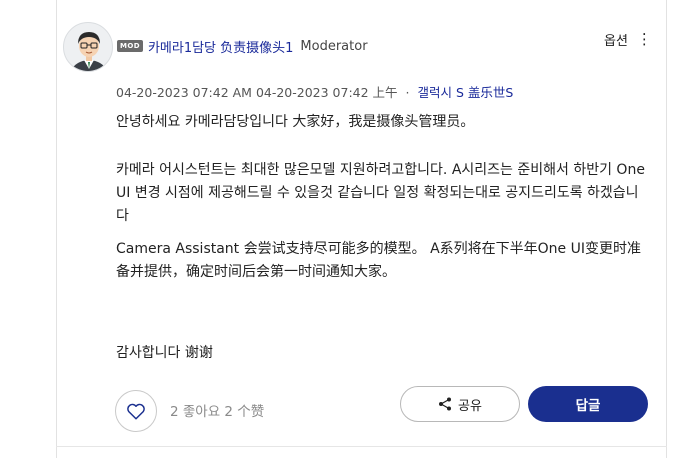  I want to click on options-menu-button: 옵션 ⋮, so click(628, 40).